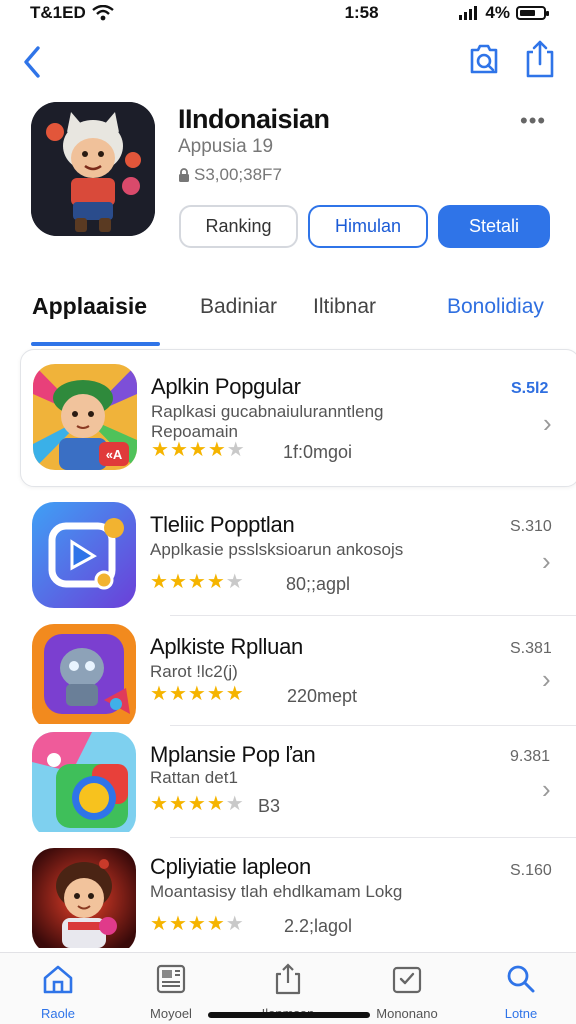 This screenshot has height=1024, width=576. Describe the element at coordinates (58, 1013) in the screenshot. I see `tabbar-label: Raole` at that location.